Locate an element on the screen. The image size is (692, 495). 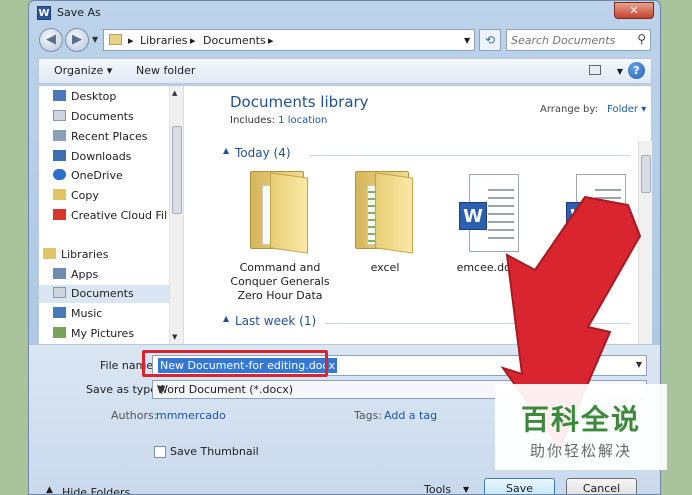
watermark-title: 百科全说 is located at coordinates (580, 419).